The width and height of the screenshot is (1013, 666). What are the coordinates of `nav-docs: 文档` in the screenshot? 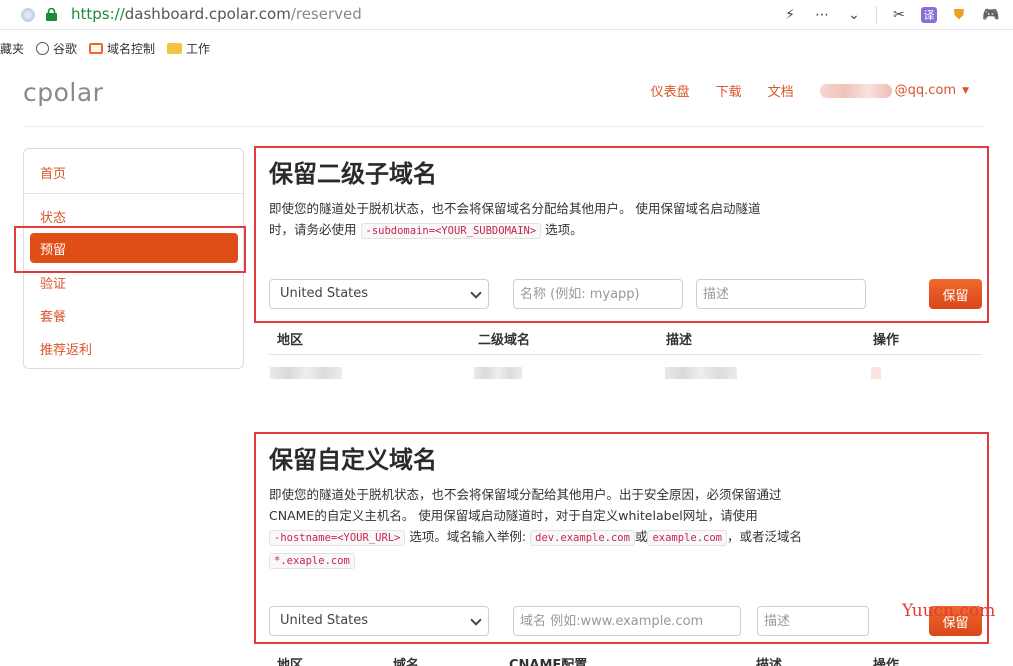 It's located at (781, 90).